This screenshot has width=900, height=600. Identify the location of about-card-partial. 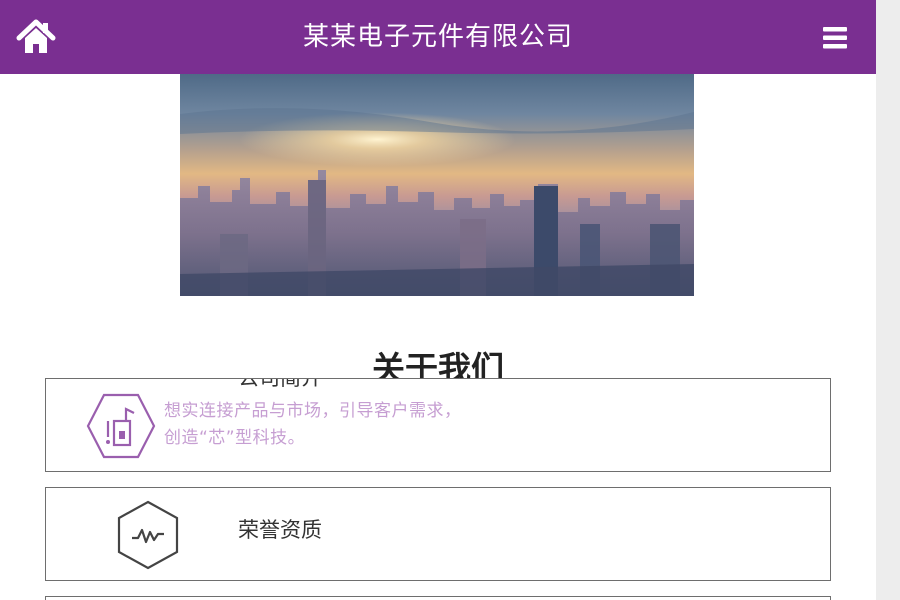
(438, 598).